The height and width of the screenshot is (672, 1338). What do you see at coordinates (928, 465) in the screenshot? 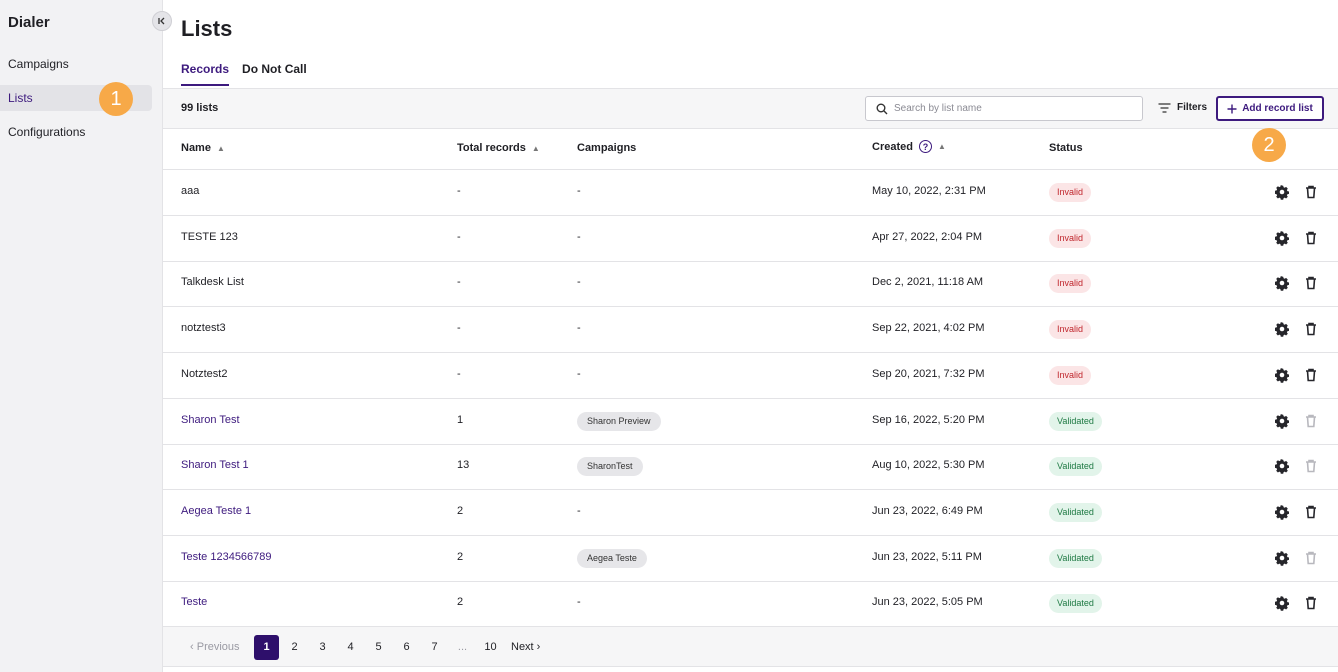
I see `row-created: Aug 10, 2022, 5:30 PM` at bounding box center [928, 465].